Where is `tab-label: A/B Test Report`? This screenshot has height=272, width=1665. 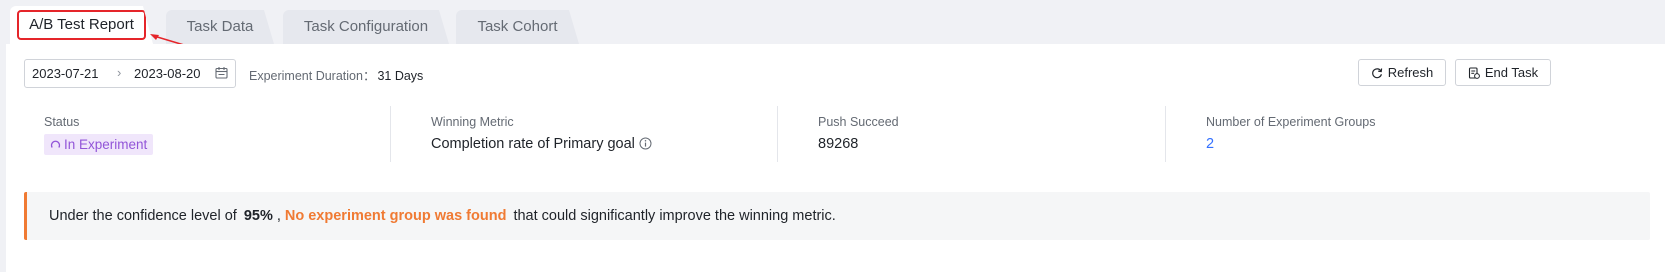
tab-label: A/B Test Report is located at coordinates (81, 25).